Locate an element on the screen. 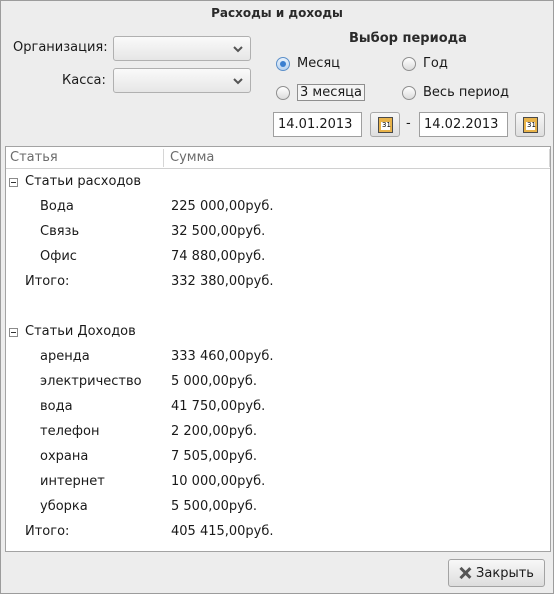  table-row: интернет 10 000,00руб. is located at coordinates (278, 482).